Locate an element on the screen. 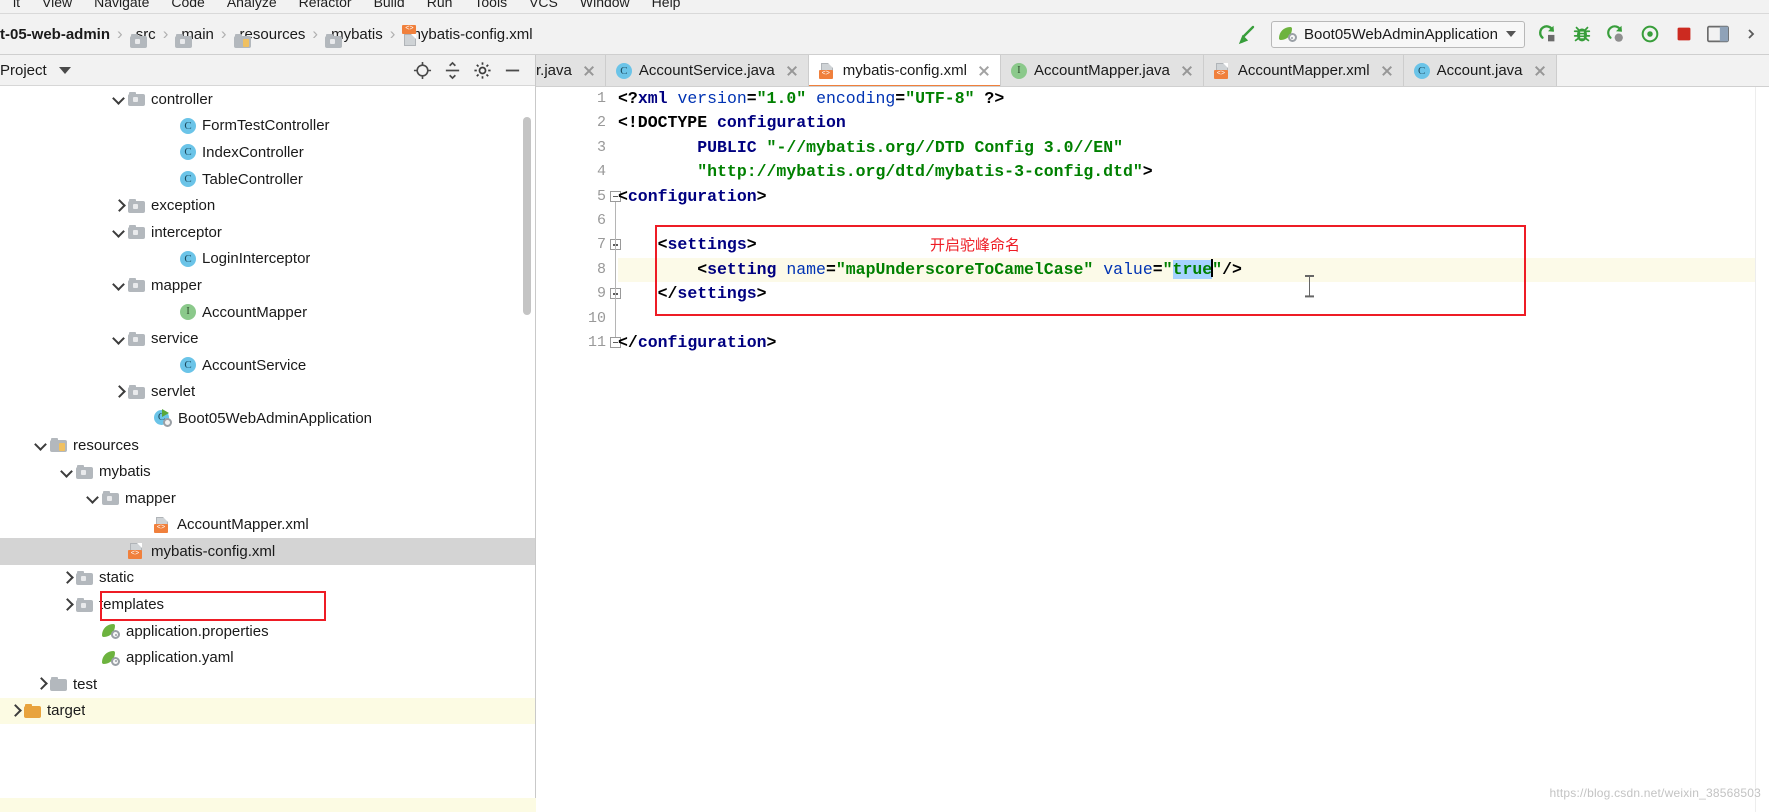 This screenshot has width=1769, height=812. tree-item-controller: controller is located at coordinates (267, 99).